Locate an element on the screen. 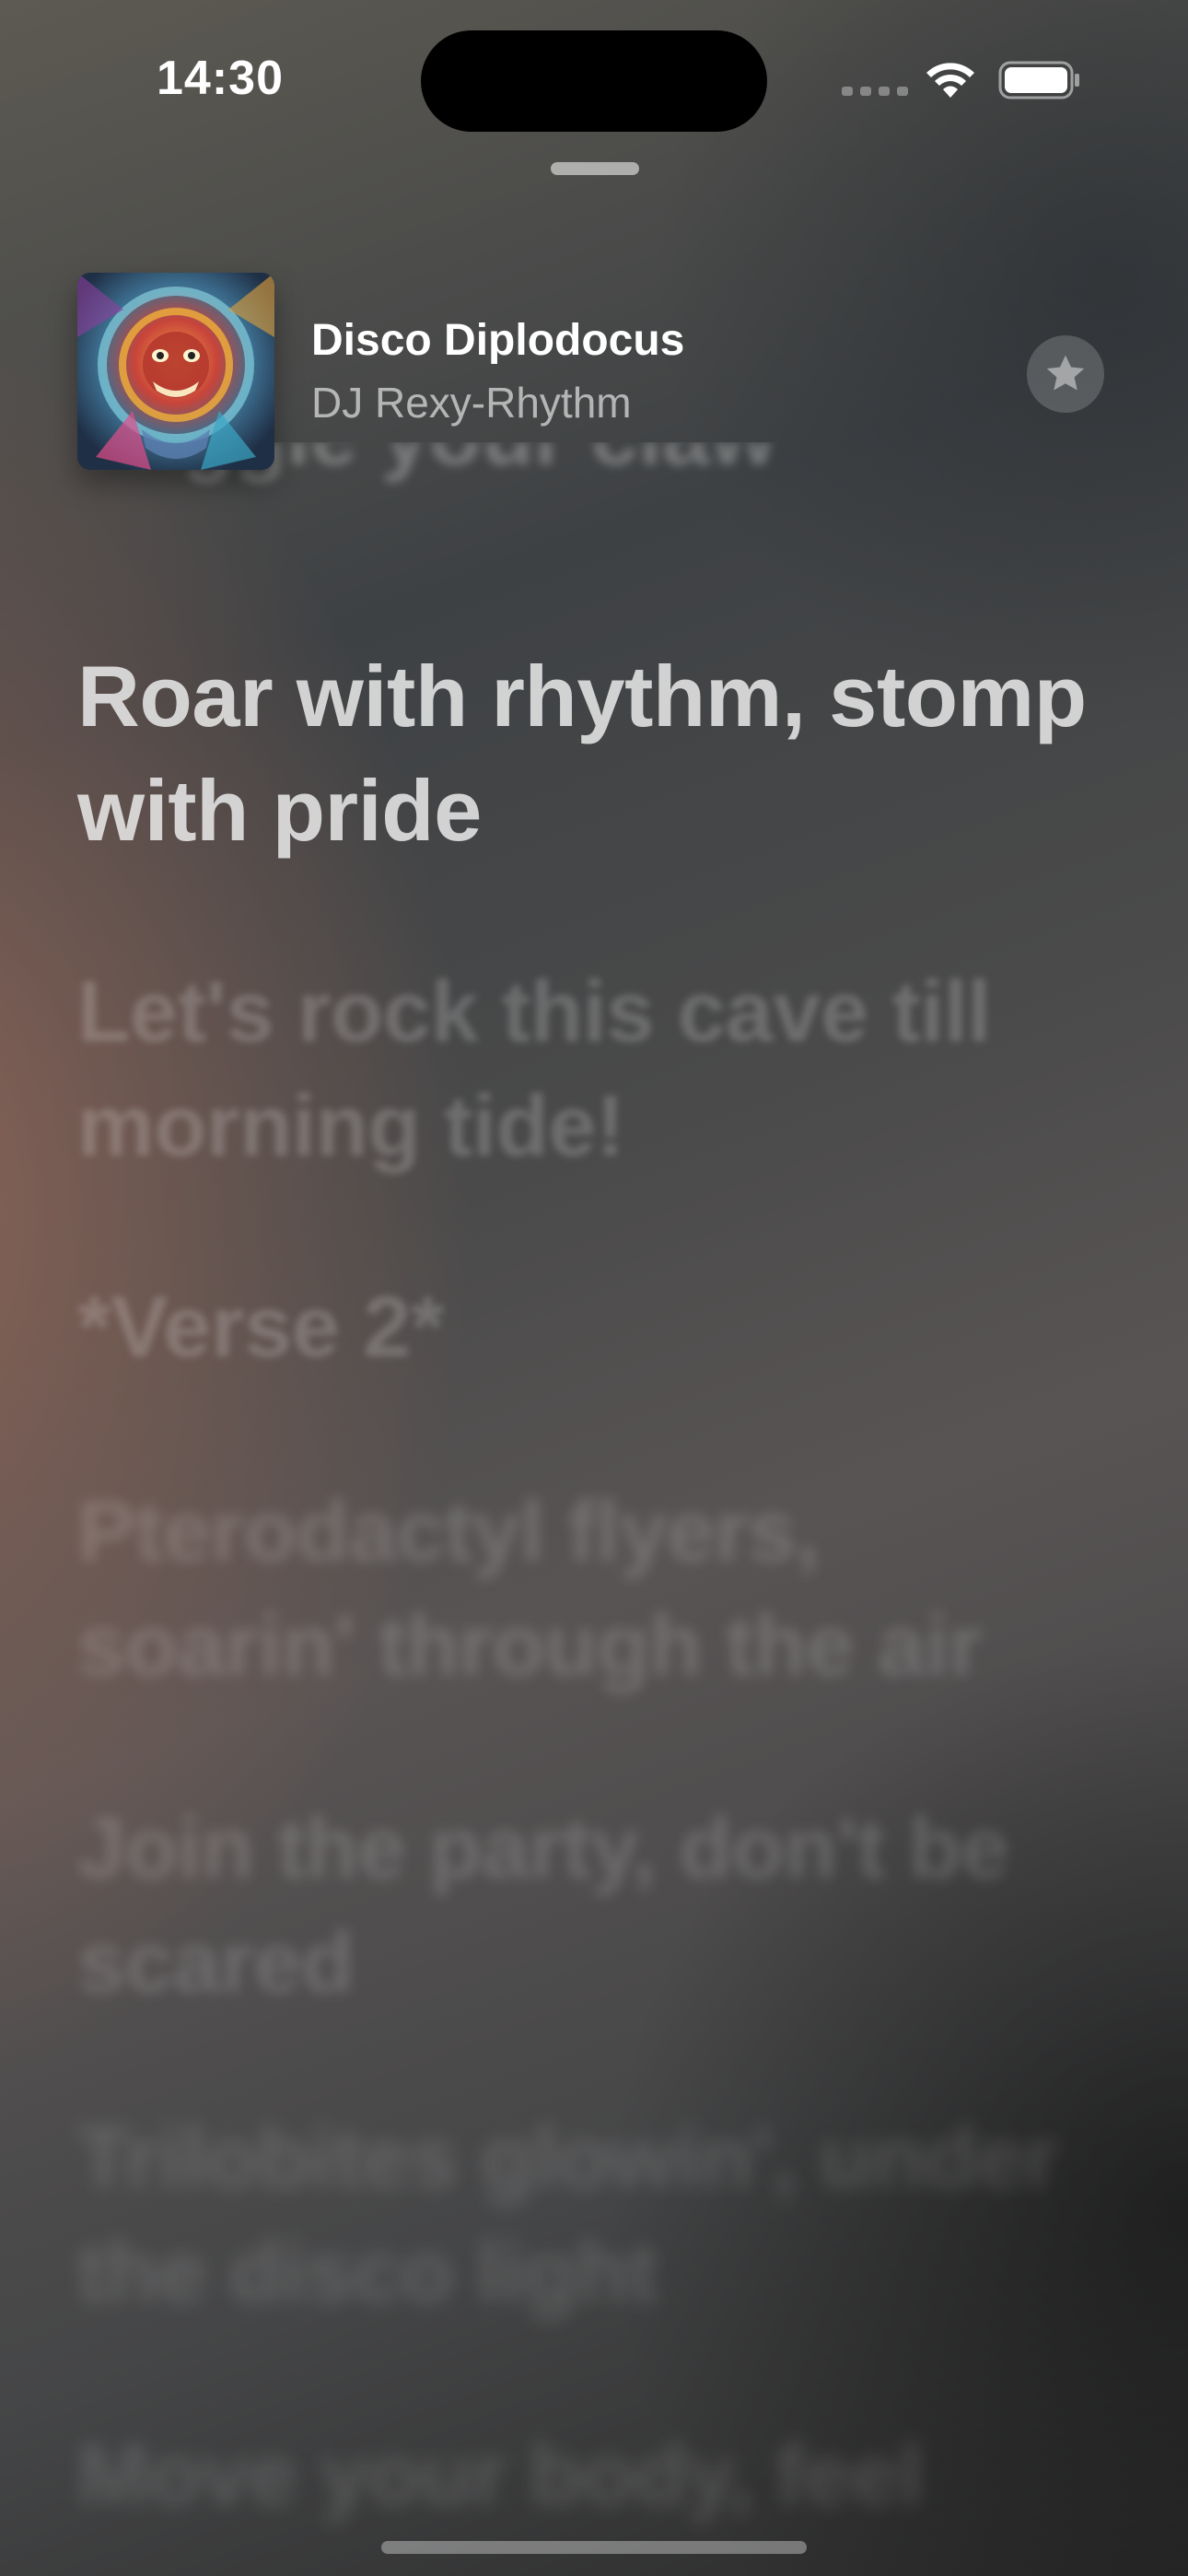  lyric-line: Move your body, feel is located at coordinates (597, 2475).